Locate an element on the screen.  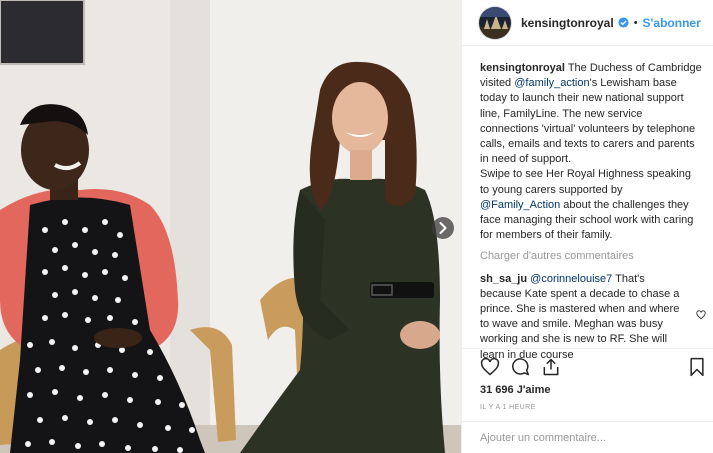
caption-username: kensingtonroyal is located at coordinates (522, 68).